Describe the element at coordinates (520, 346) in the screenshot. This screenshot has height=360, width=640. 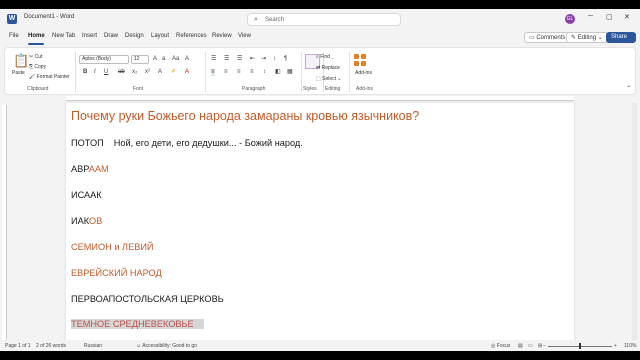
I see `read-mode-icon: ▤` at that location.